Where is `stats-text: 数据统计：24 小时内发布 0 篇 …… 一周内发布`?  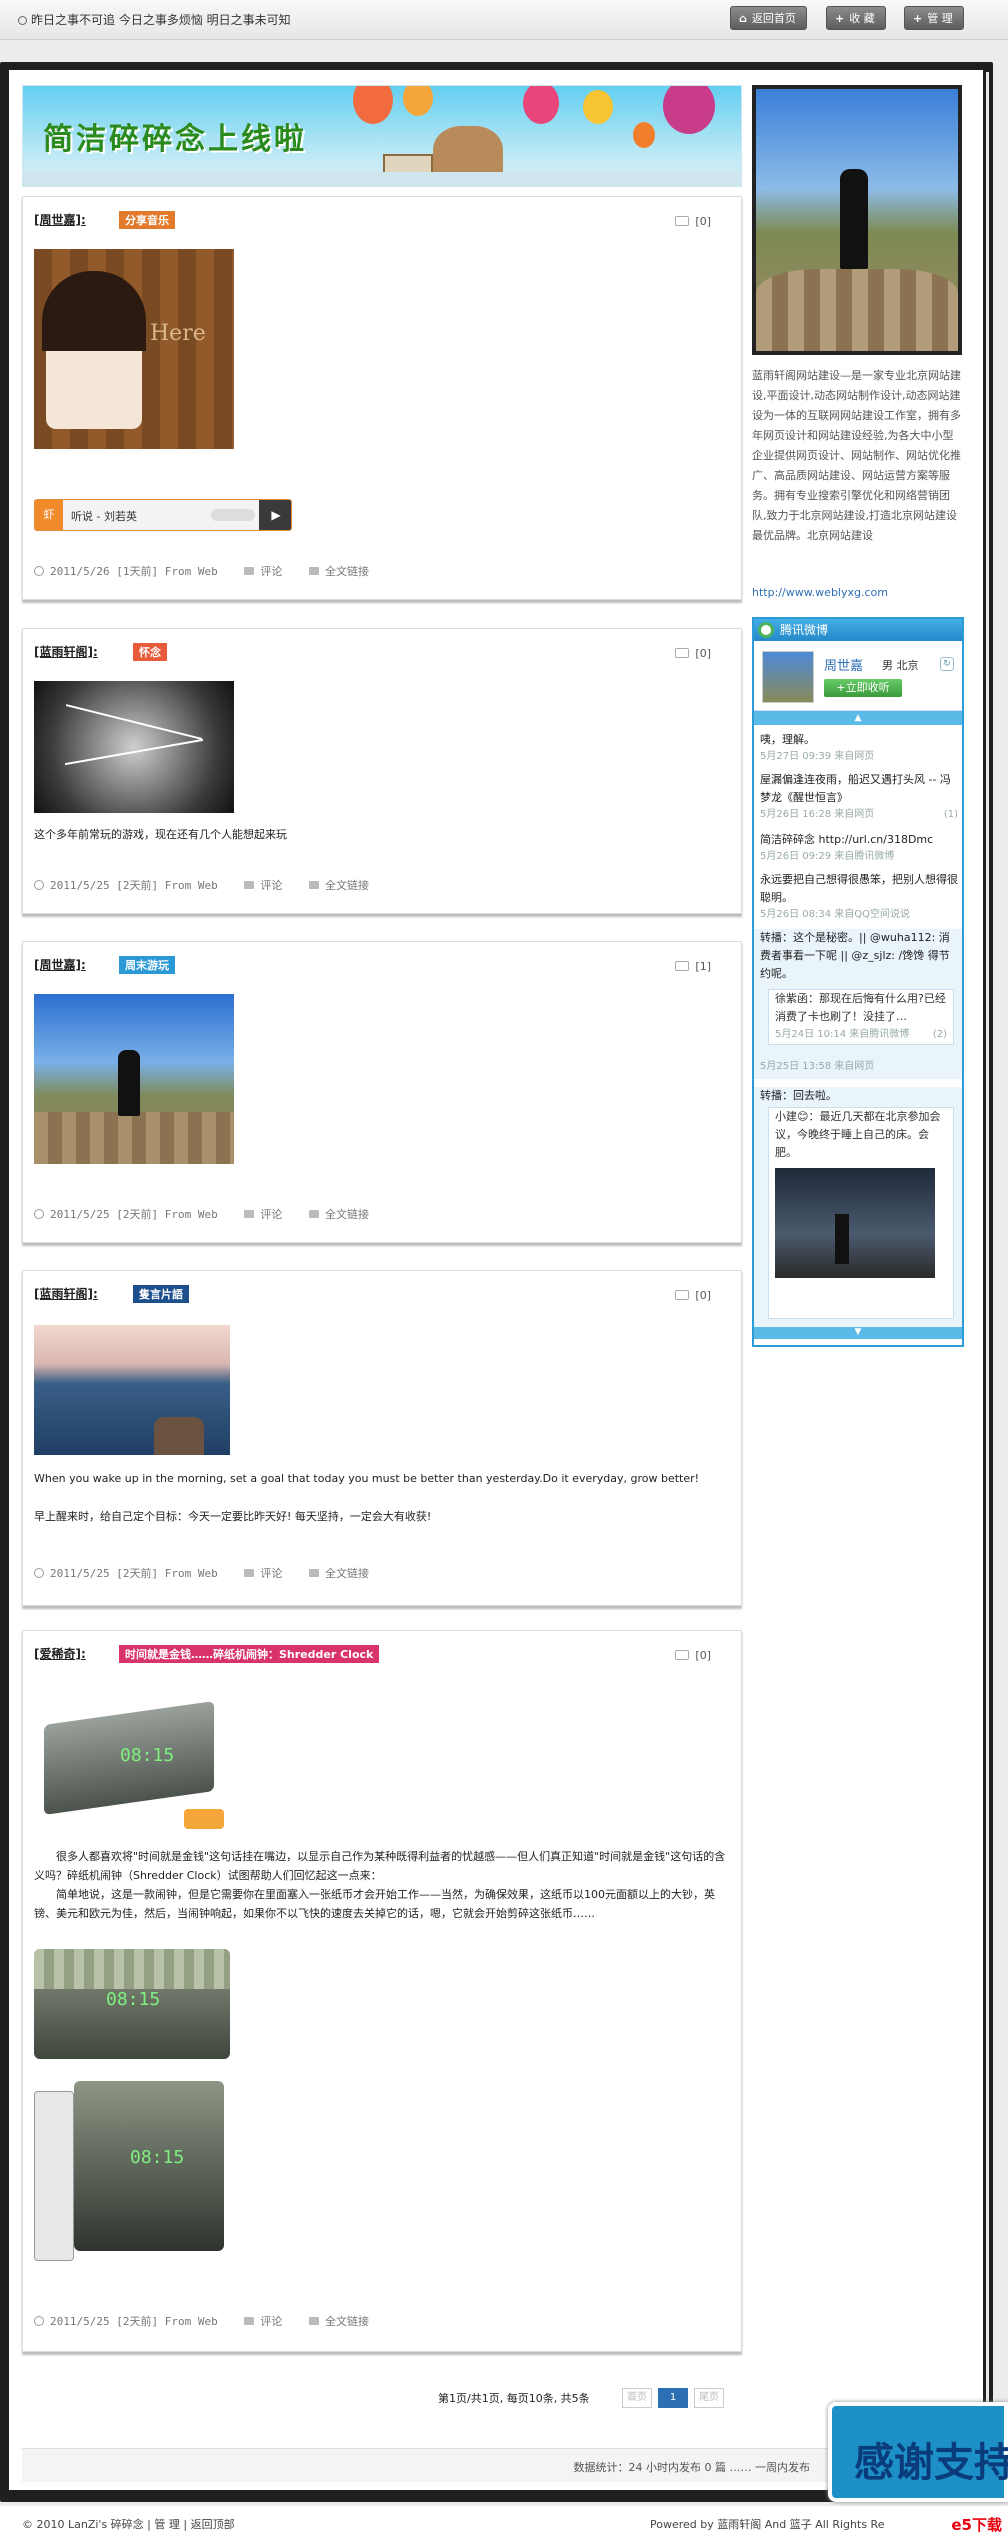
stats-text: 数据统计：24 小时内发布 0 篇 …… 一周内发布 is located at coordinates (691, 2467).